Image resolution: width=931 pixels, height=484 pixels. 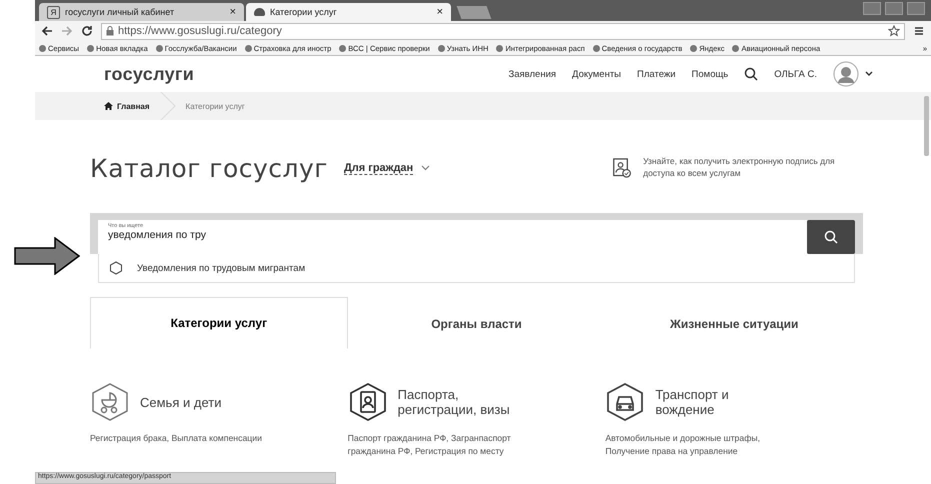 What do you see at coordinates (47, 31) in the screenshot?
I see `back-icon` at bounding box center [47, 31].